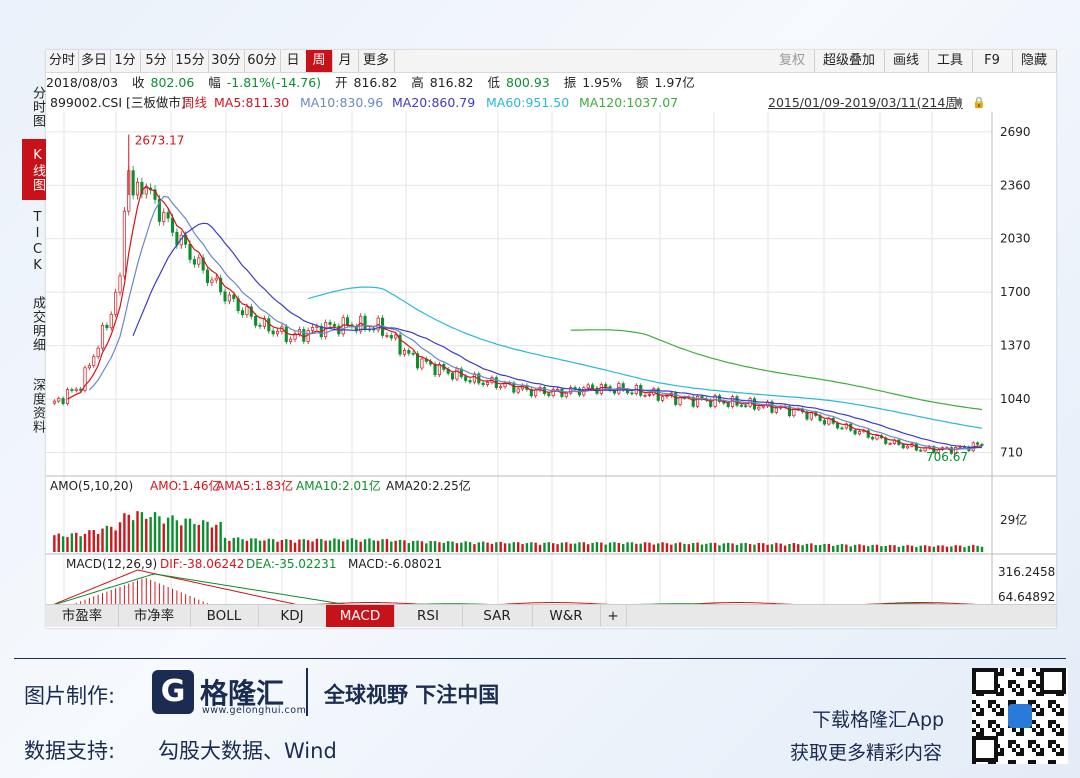 This screenshot has width=1080, height=778. Describe the element at coordinates (865, 103) in the screenshot. I see `date-range: 2015/01/09-2019/03/11(214周)` at that location.